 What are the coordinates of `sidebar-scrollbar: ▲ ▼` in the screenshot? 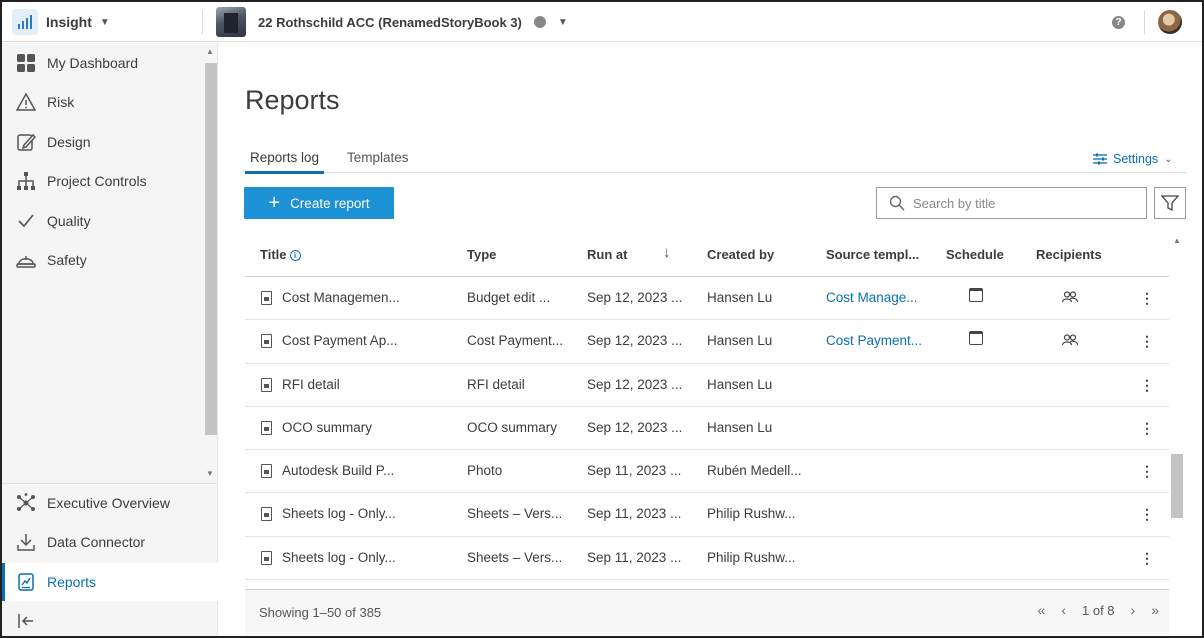 It's located at (210, 262).